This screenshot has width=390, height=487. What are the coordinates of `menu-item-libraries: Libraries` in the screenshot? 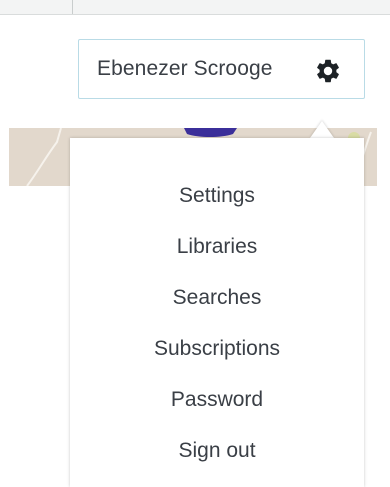 It's located at (217, 246).